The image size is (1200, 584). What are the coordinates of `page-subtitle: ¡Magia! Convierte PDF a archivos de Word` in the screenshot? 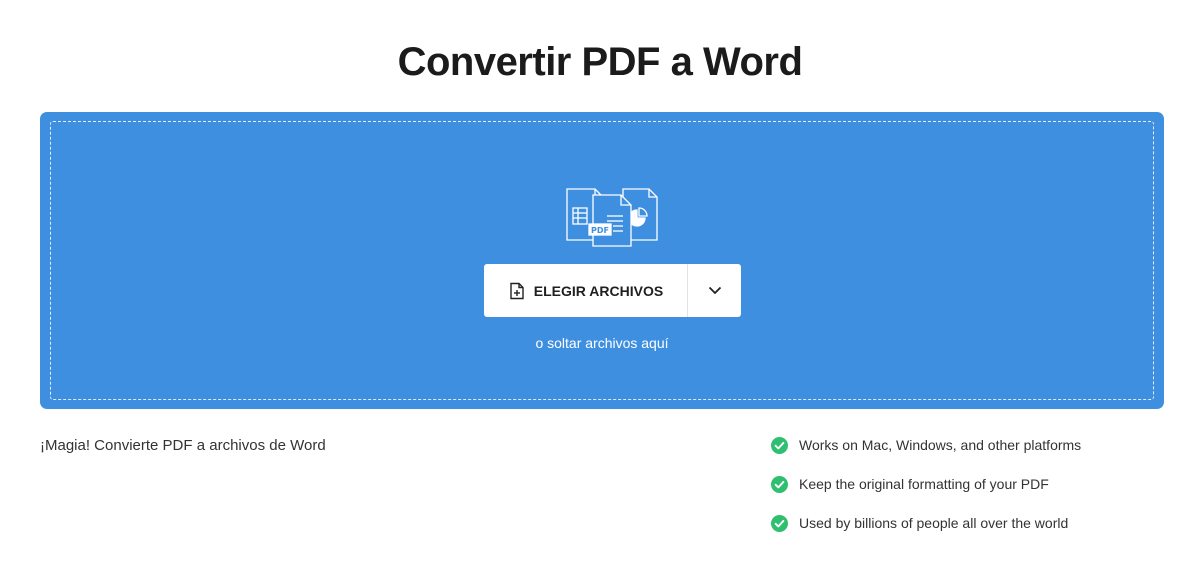 It's located at (183, 445).